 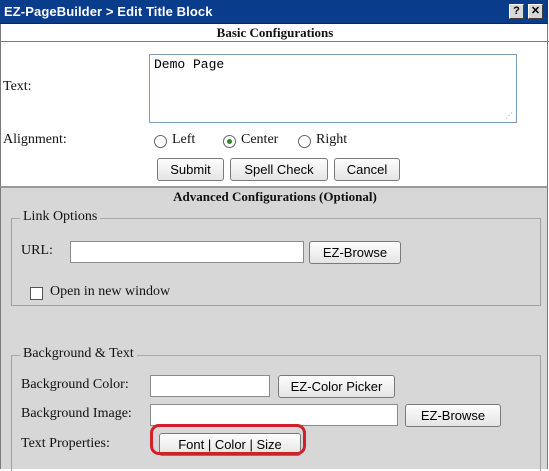 I want to click on resize-grip-icon: ⋰, so click(x=509, y=116).